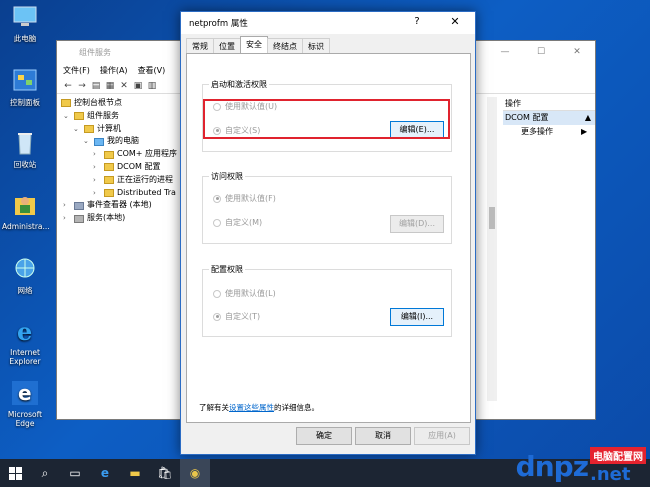  I want to click on access-use-default-radio: 使用默认值(F), so click(244, 198).